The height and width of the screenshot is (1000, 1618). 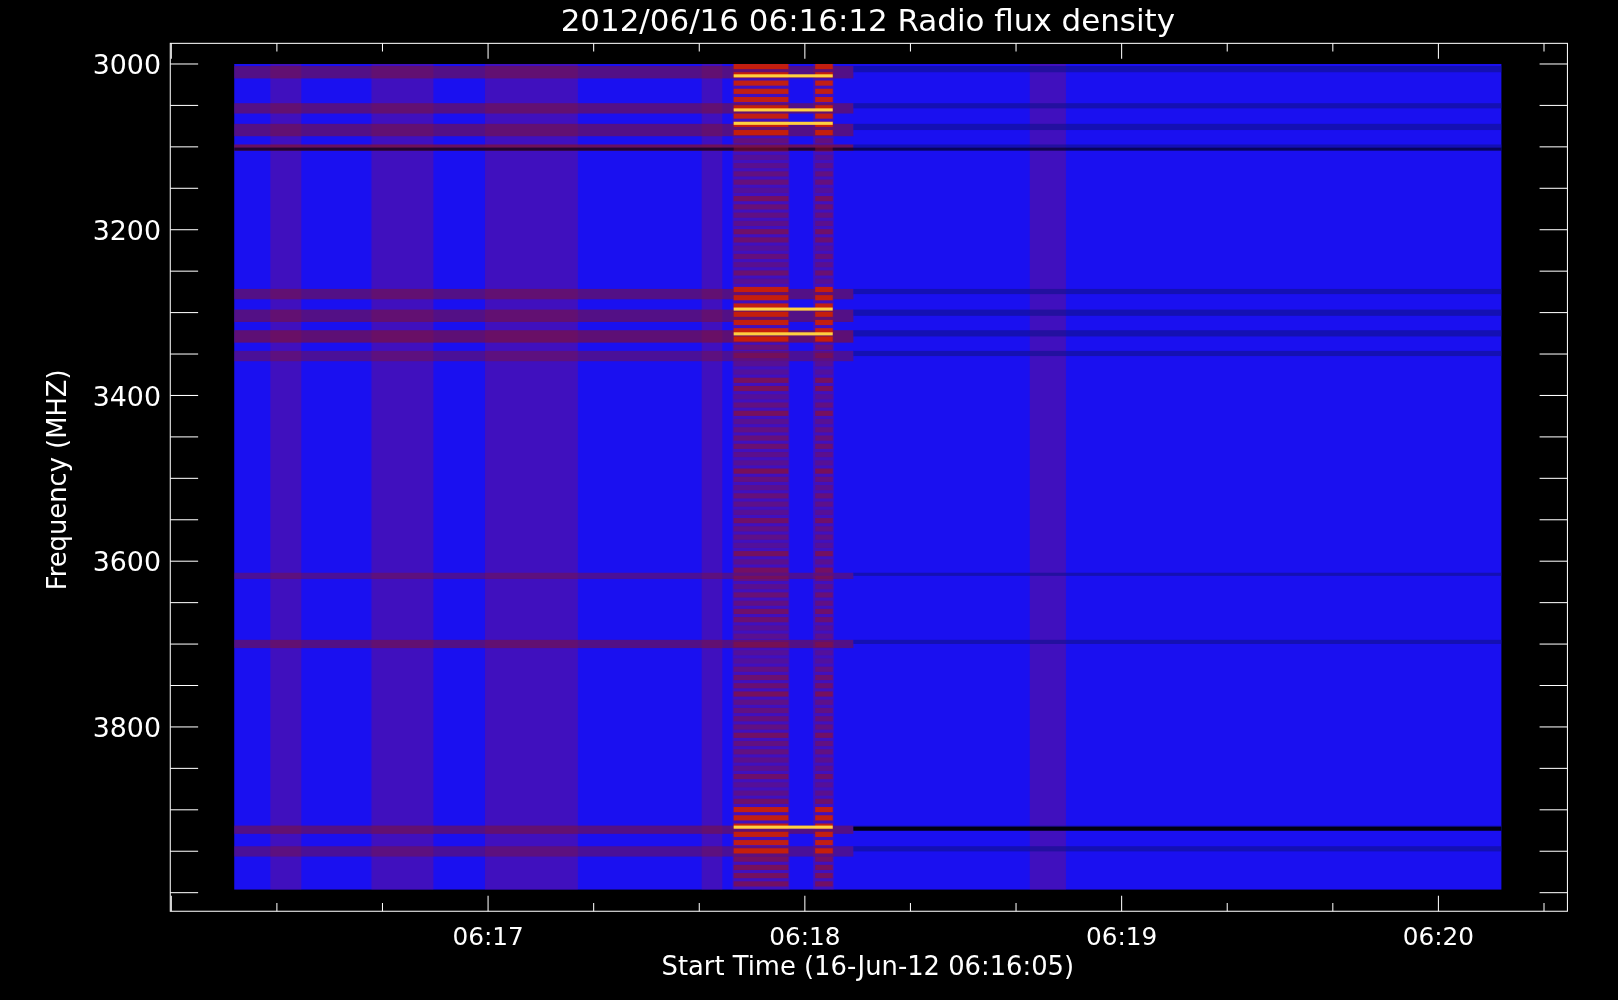 I want to click on x-tick-label: 06:20, so click(x=1438, y=937).